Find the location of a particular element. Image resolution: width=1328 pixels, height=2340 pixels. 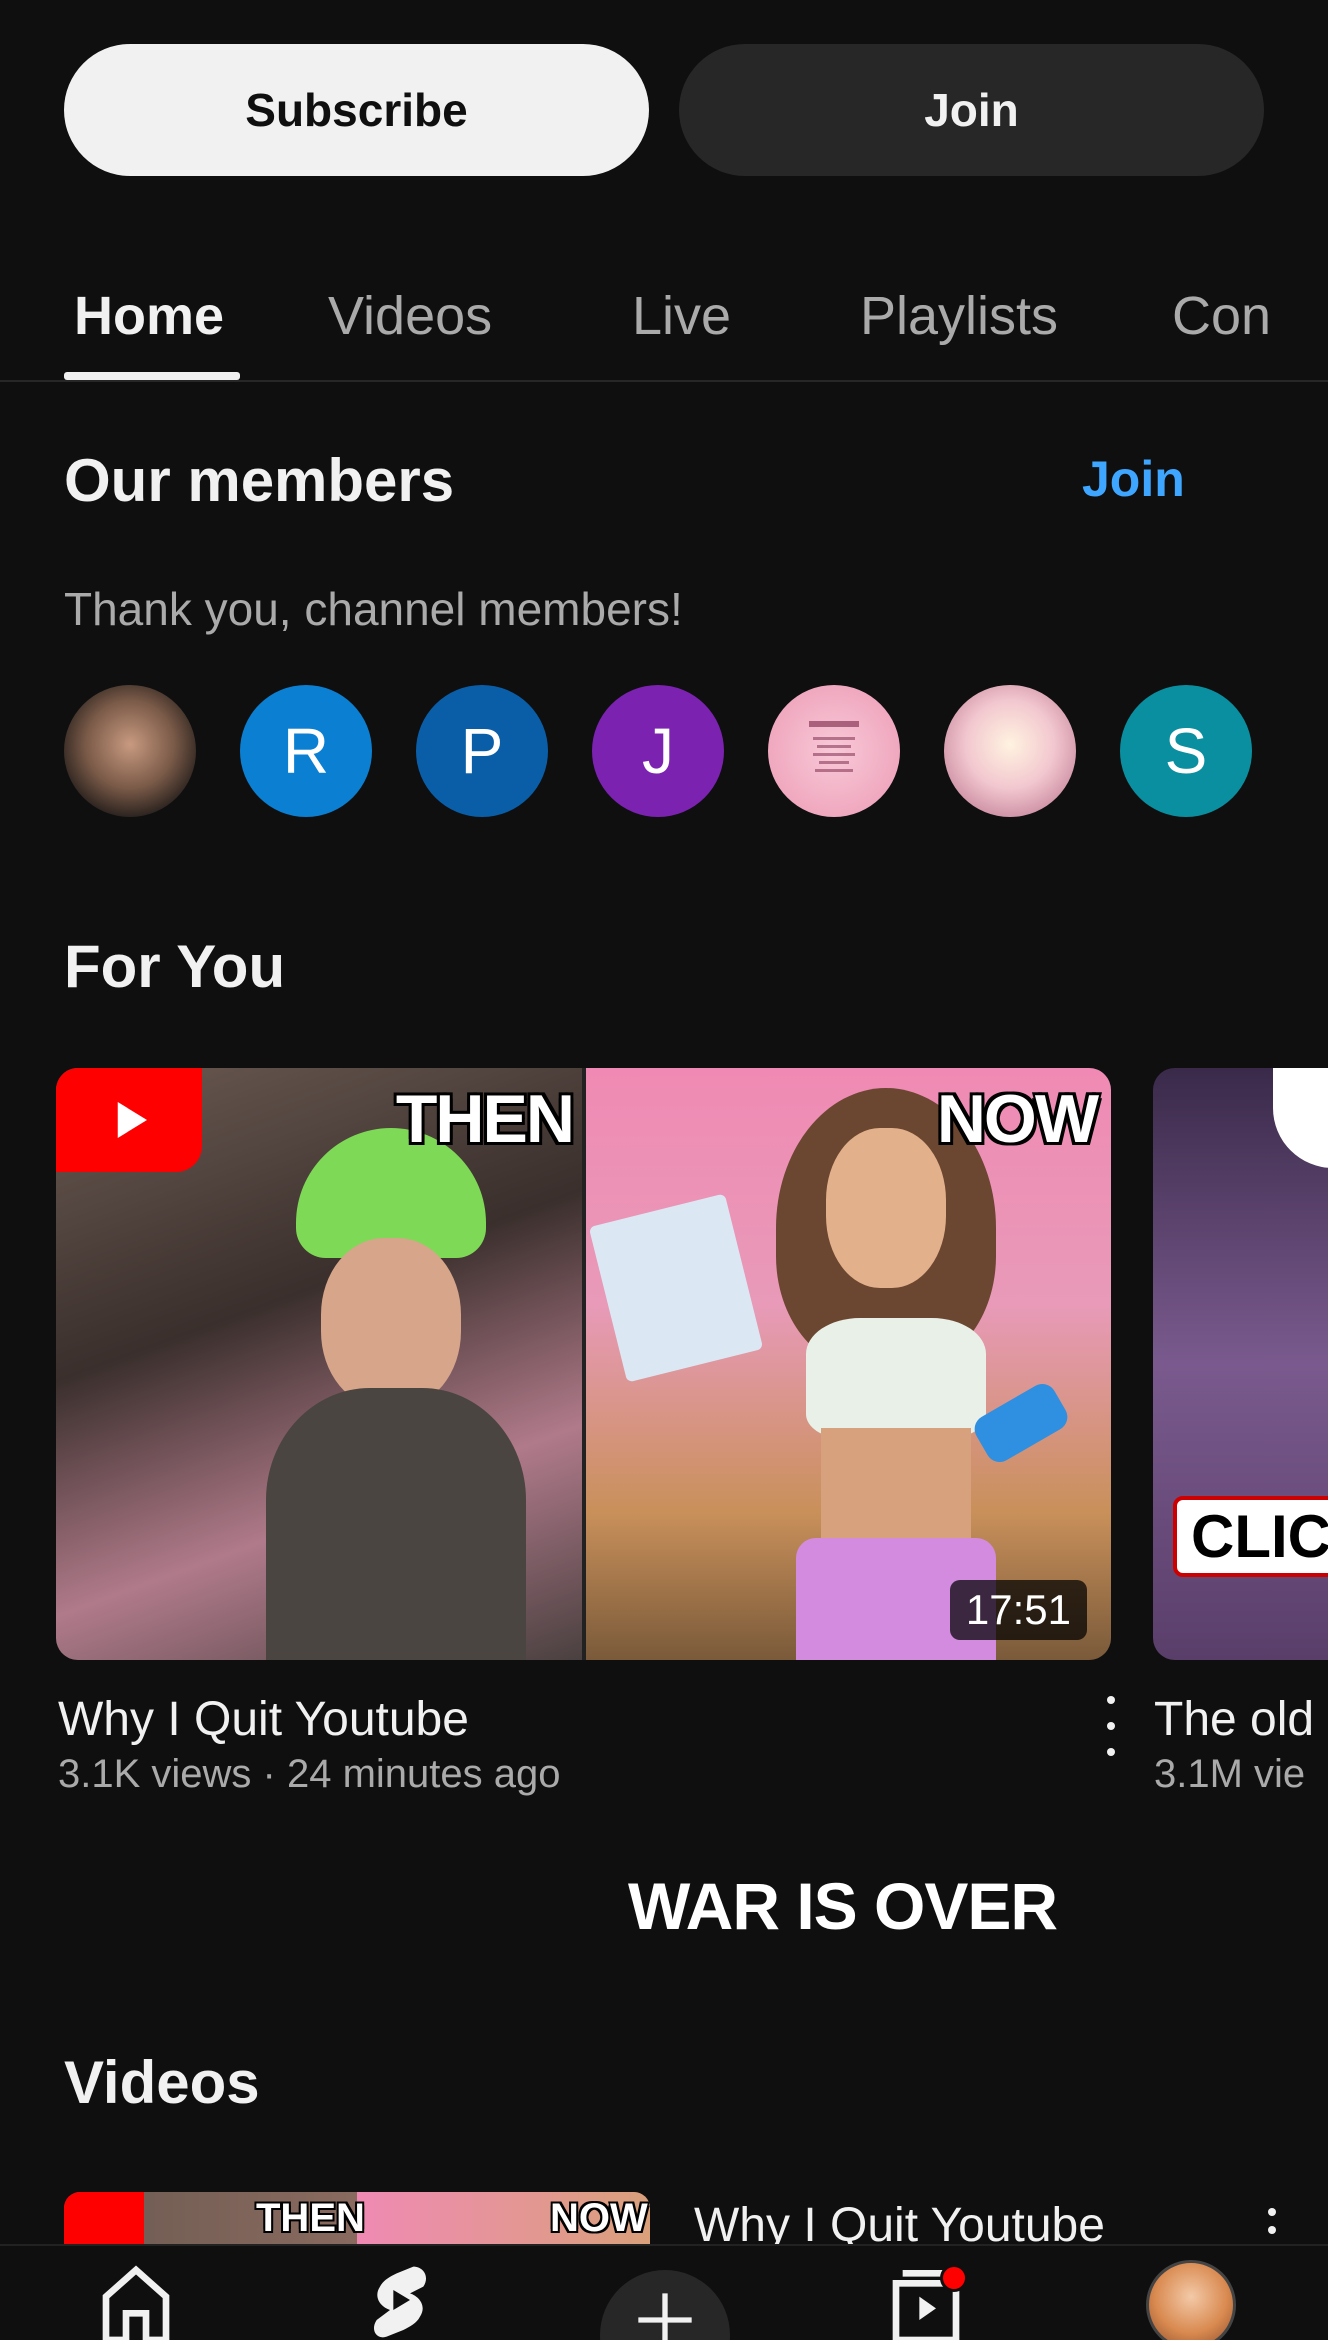

member-initial: J is located at coordinates (658, 751).